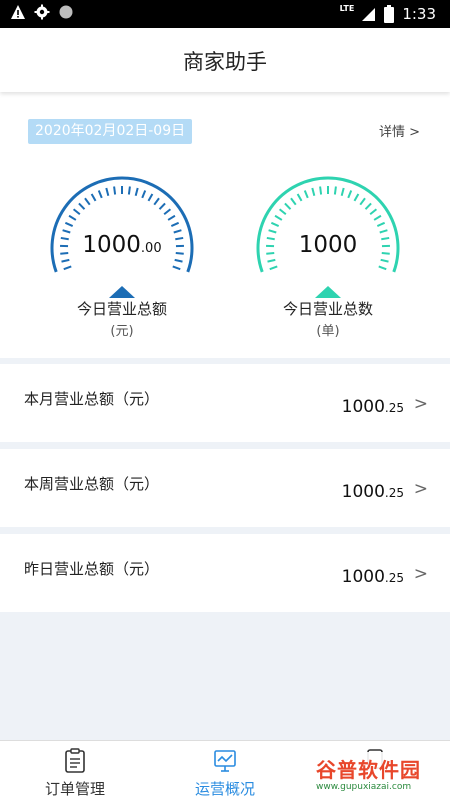 Image resolution: width=450 pixels, height=800 pixels. What do you see at coordinates (364, 787) in the screenshot?
I see `watermark-url: www.gupuxiazai.com` at bounding box center [364, 787].